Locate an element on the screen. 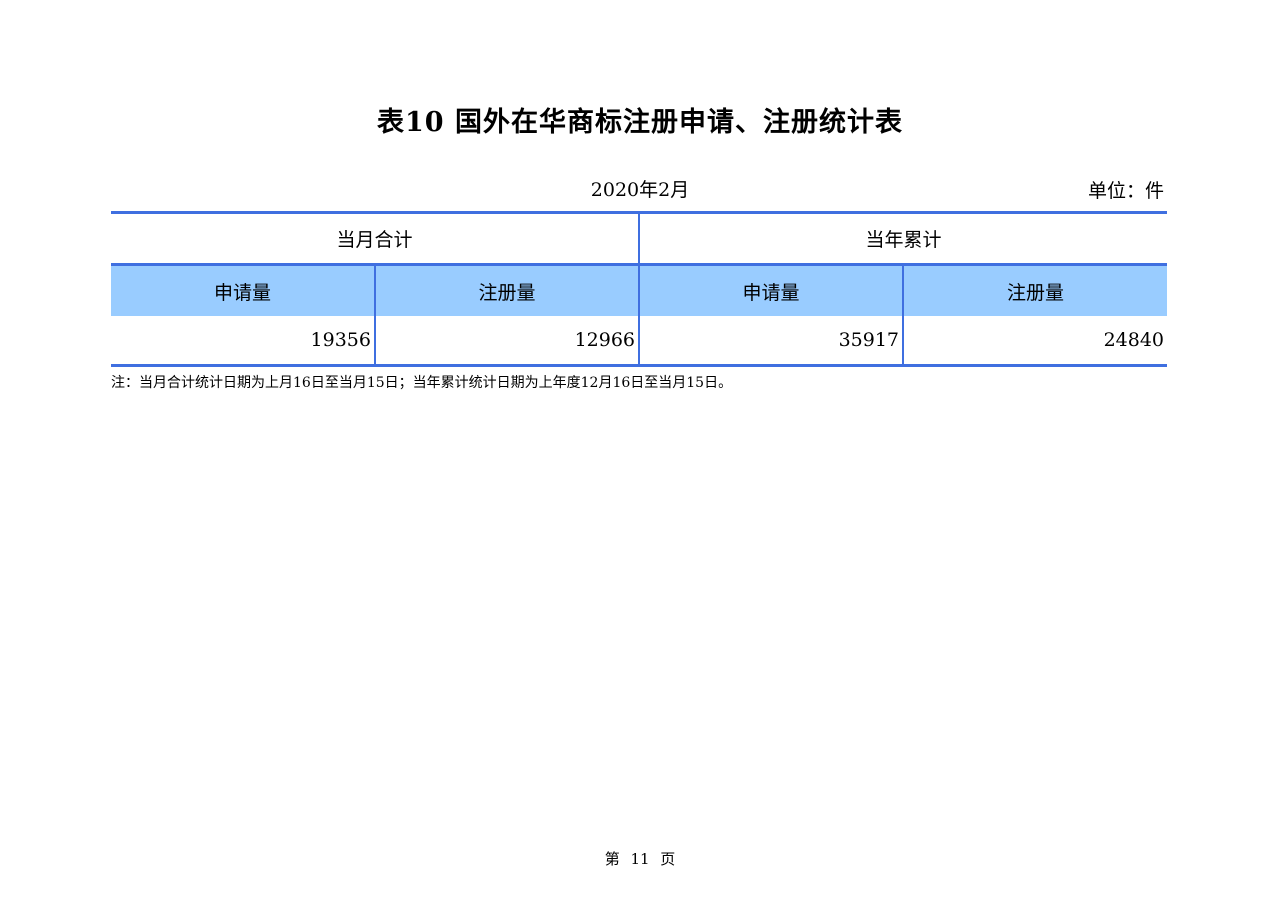  group-header-monthly-total: 当月合计 is located at coordinates (376, 238).